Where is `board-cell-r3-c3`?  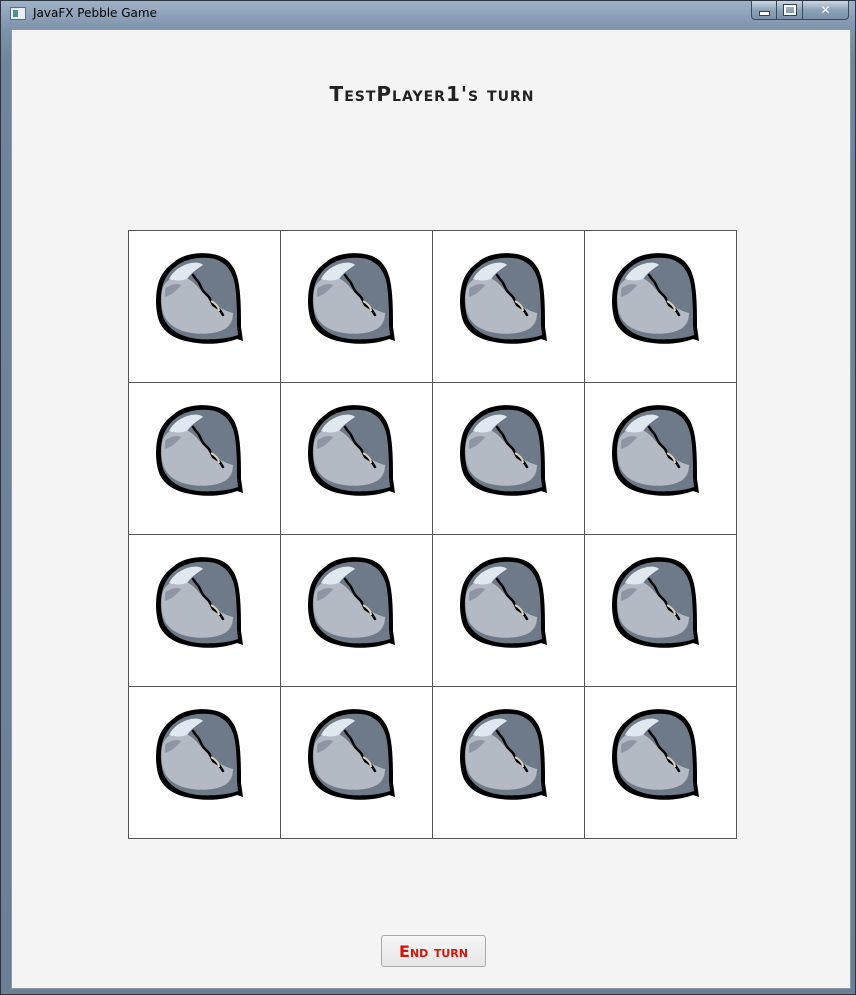 board-cell-r3-c3 is located at coordinates (509, 611).